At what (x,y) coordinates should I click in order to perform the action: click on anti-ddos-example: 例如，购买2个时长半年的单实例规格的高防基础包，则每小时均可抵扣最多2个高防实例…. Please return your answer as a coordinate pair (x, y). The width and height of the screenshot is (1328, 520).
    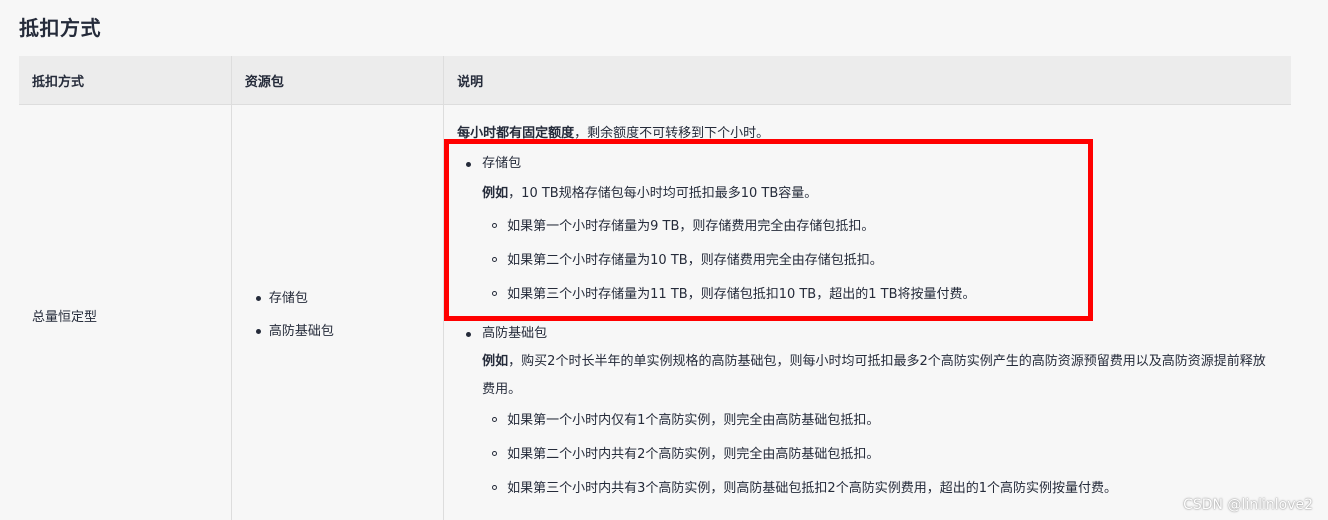
    Looking at the image, I should click on (874, 376).